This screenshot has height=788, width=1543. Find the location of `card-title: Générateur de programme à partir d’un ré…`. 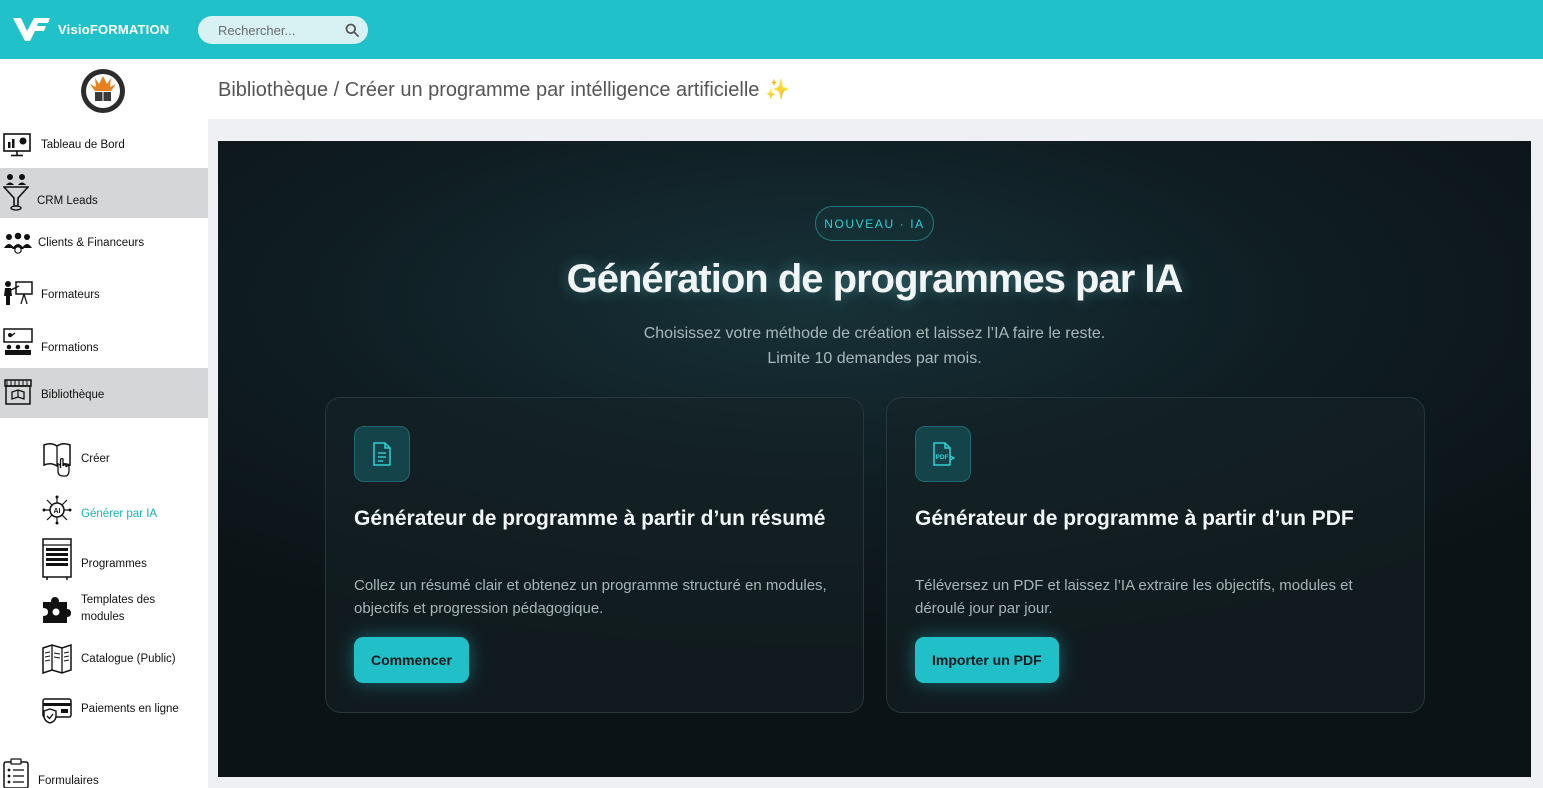

card-title: Générateur de programme à partir d’un ré… is located at coordinates (590, 518).